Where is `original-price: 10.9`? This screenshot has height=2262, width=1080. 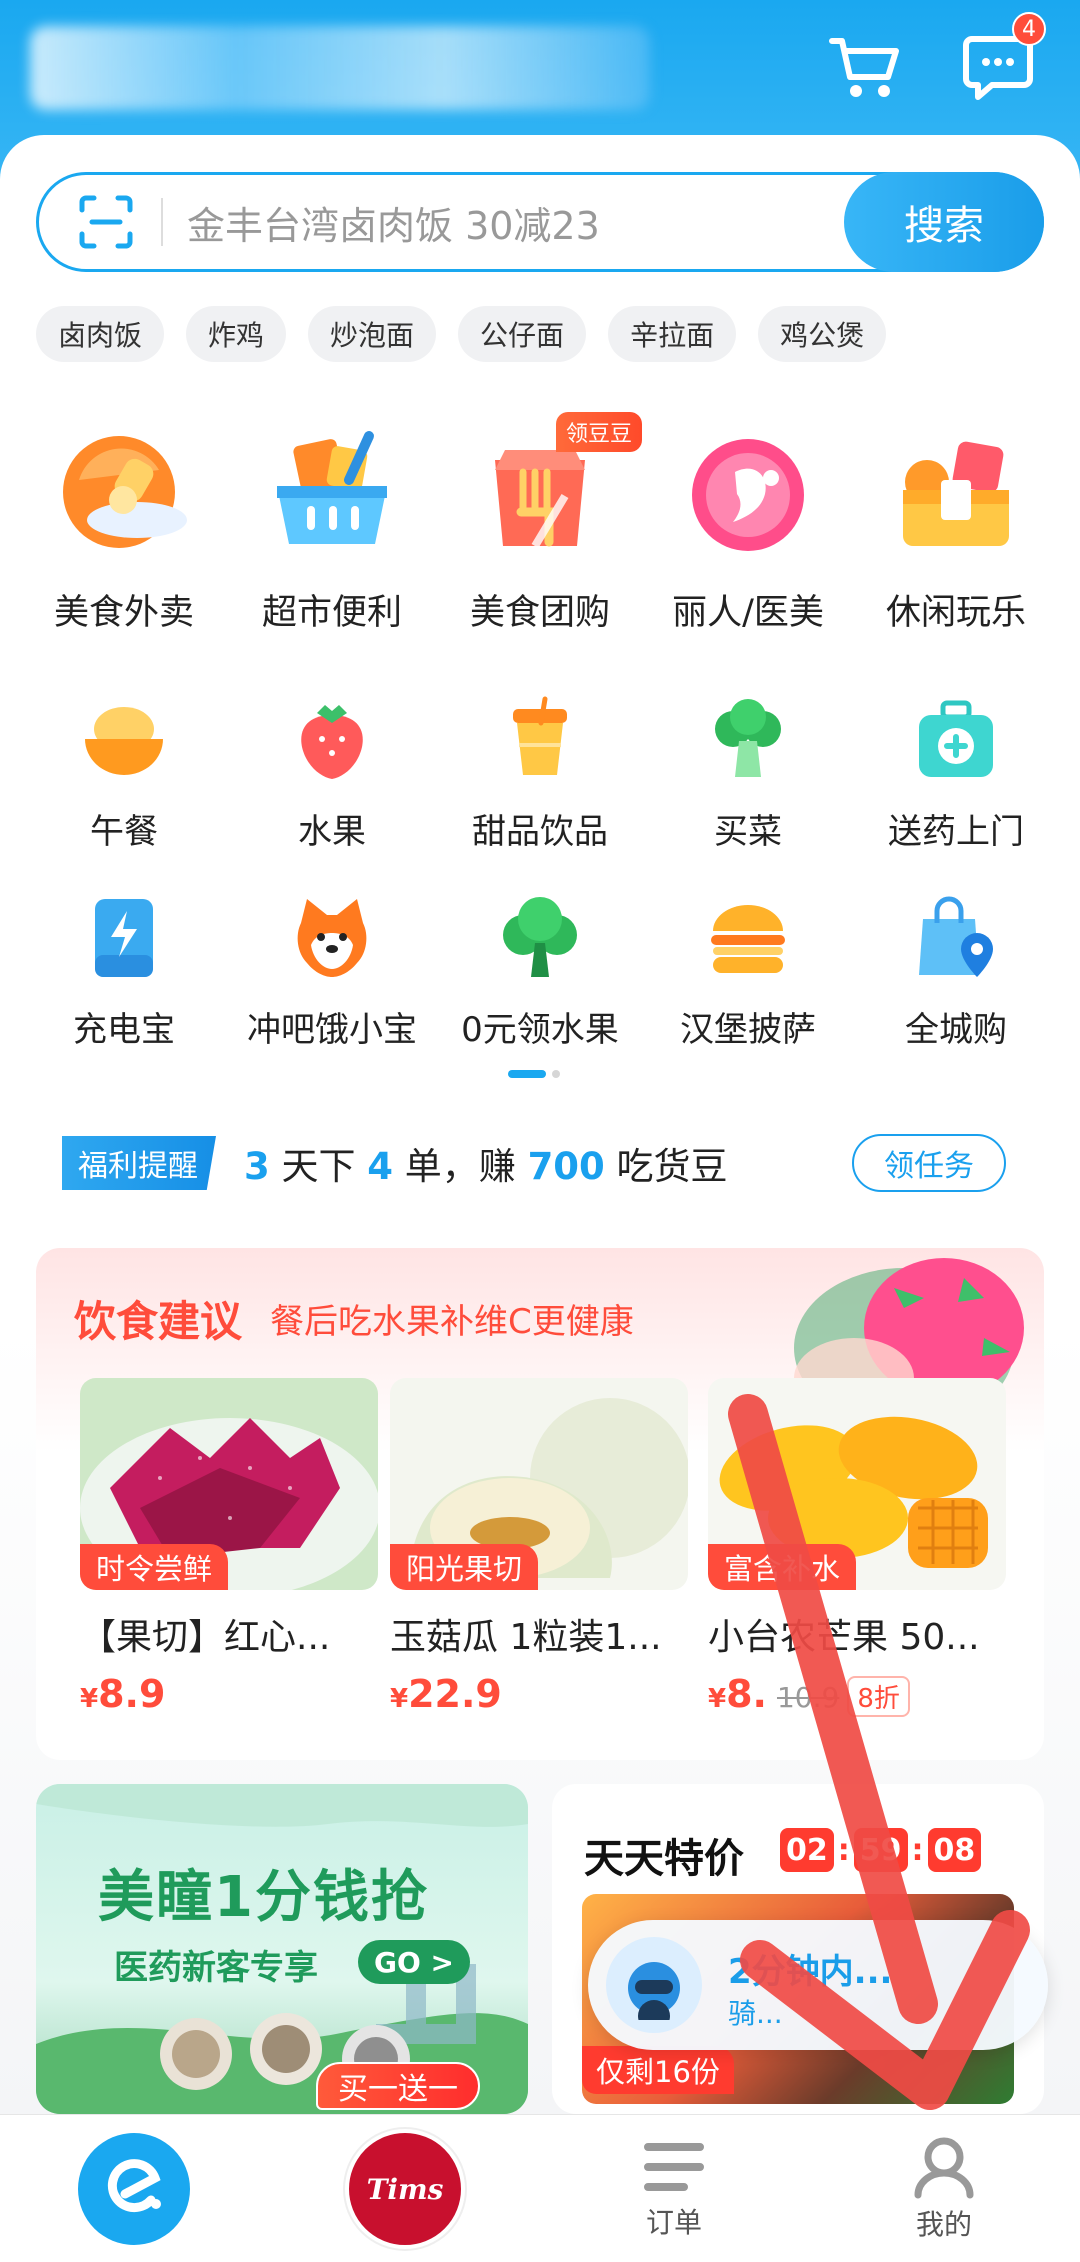
original-price: 10.9 is located at coordinates (808, 1697).